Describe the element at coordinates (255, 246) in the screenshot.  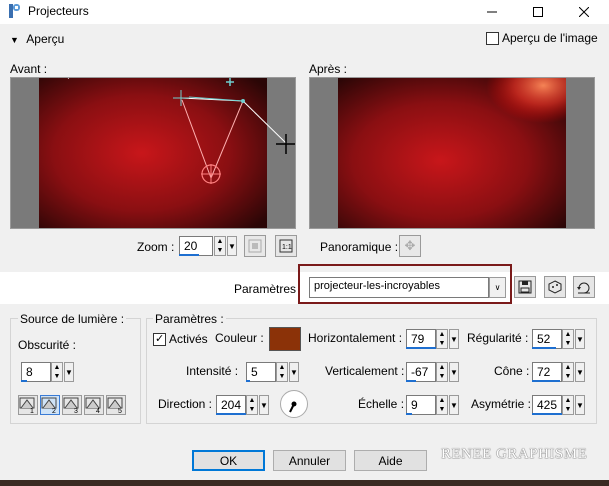
I see `zoom-fit-button` at that location.